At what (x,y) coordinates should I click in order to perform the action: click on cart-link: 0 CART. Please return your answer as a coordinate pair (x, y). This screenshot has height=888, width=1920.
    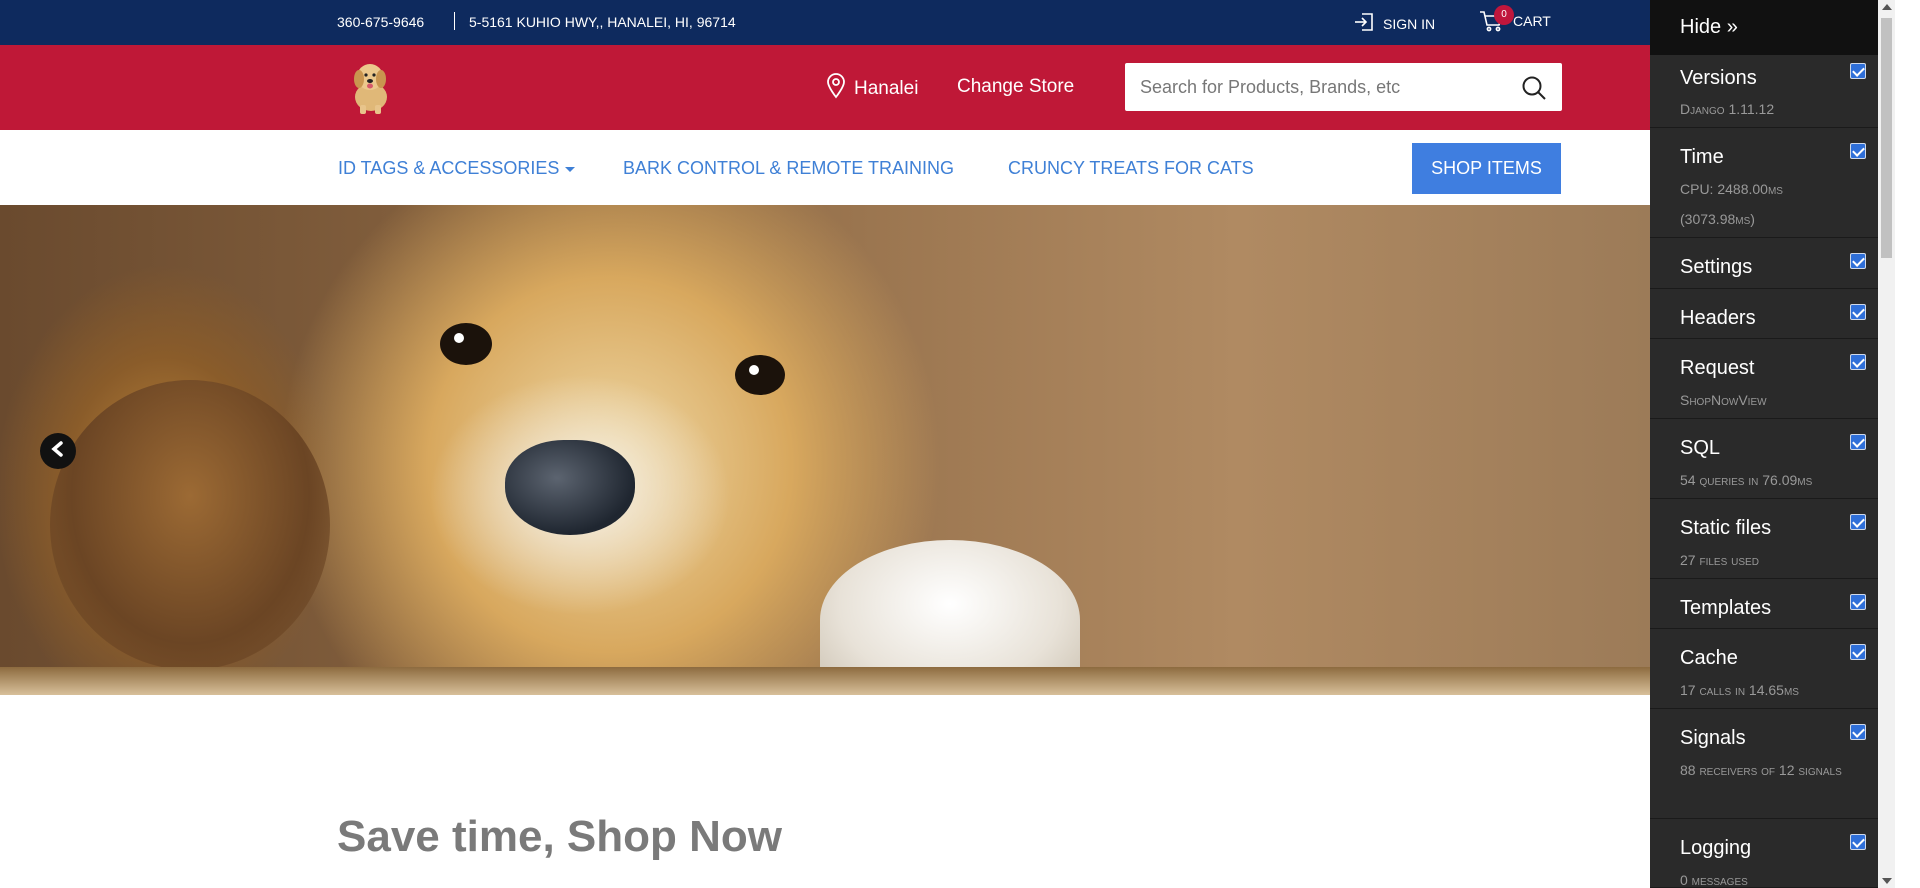
    Looking at the image, I should click on (1515, 18).